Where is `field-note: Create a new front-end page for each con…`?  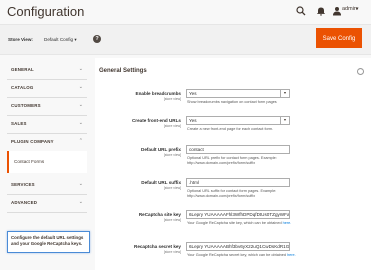
field-note: Create a new front-end page for each con… is located at coordinates (230, 129).